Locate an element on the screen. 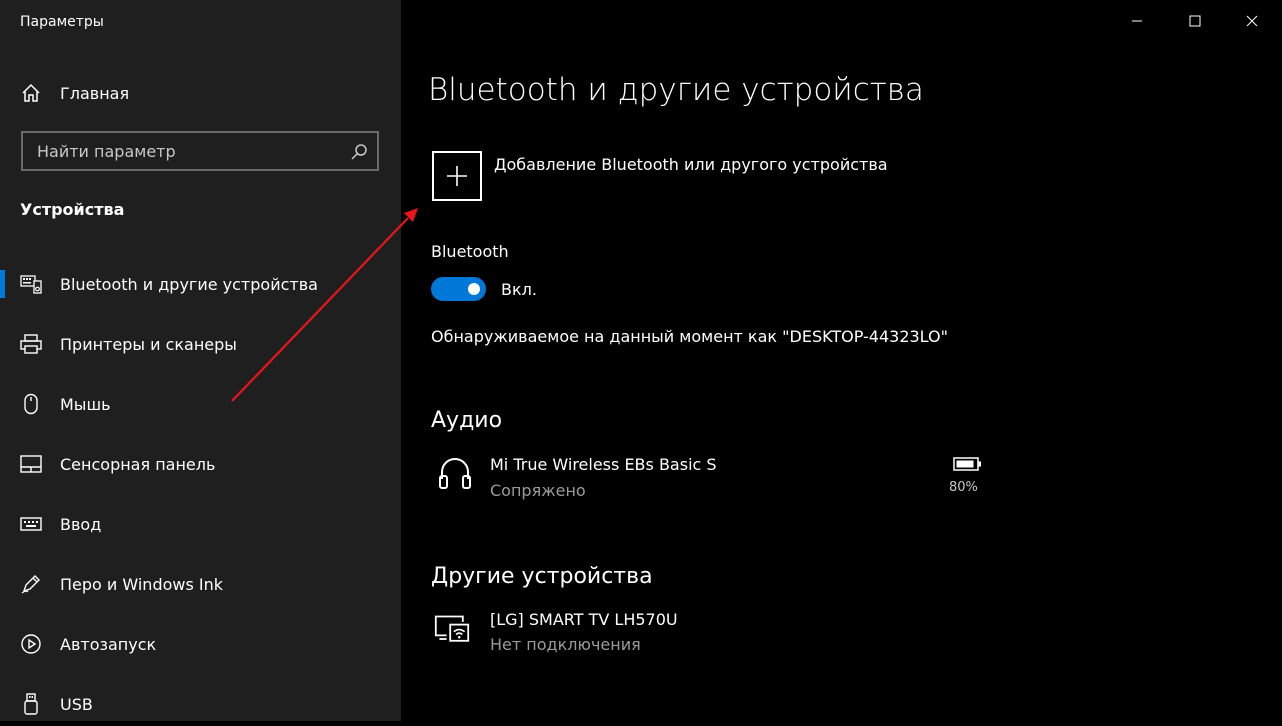 The height and width of the screenshot is (726, 1282). sidebar-item-usb: USB is located at coordinates (200, 704).